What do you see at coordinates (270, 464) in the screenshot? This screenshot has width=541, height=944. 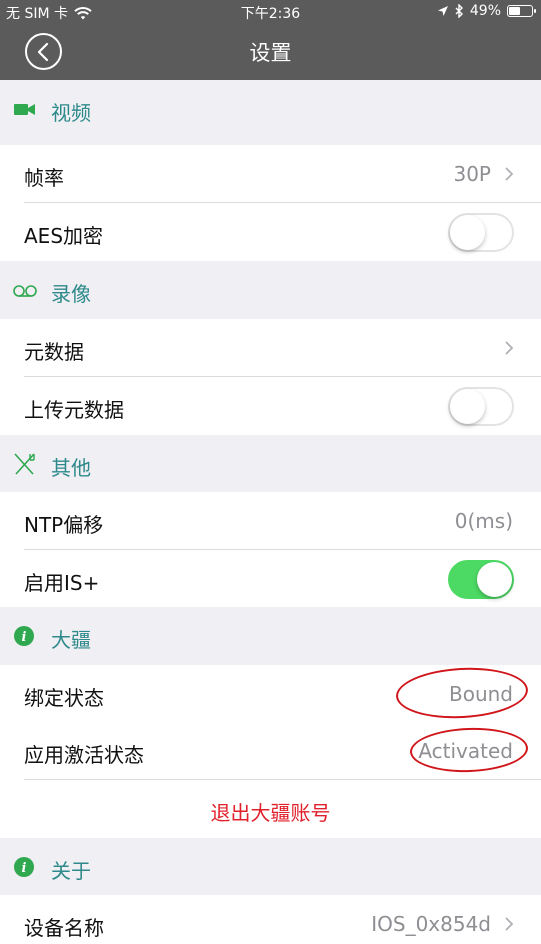 I see `section-header-other: 其他` at bounding box center [270, 464].